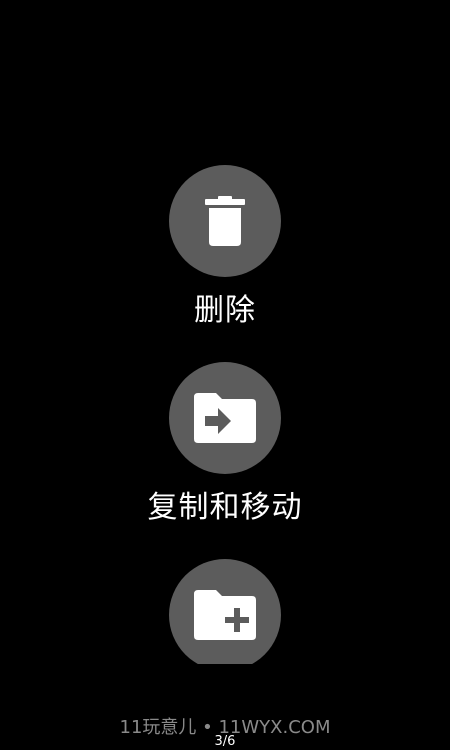 The image size is (450, 750). What do you see at coordinates (225, 507) in the screenshot?
I see `copy-move-label: 复制和移动` at bounding box center [225, 507].